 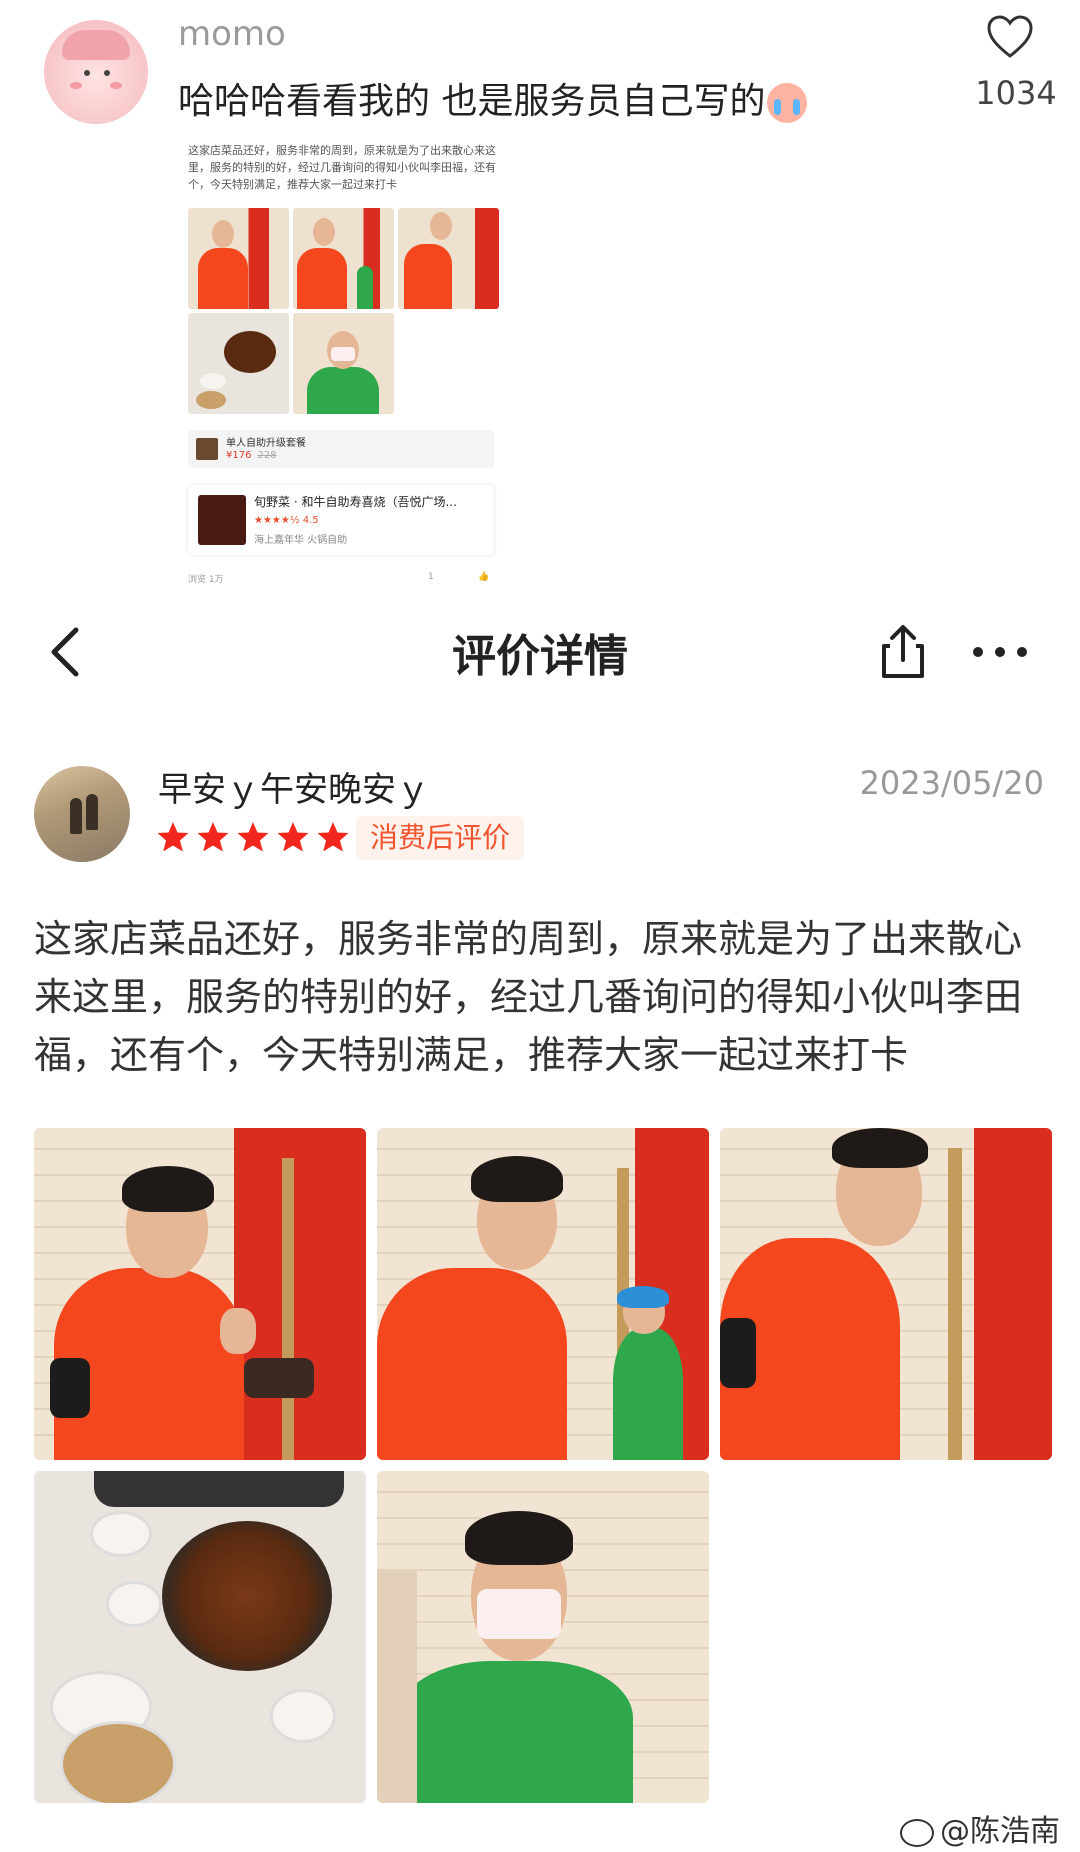 What do you see at coordinates (484, 577) in the screenshot?
I see `thumb-up-icon: 👍` at bounding box center [484, 577].